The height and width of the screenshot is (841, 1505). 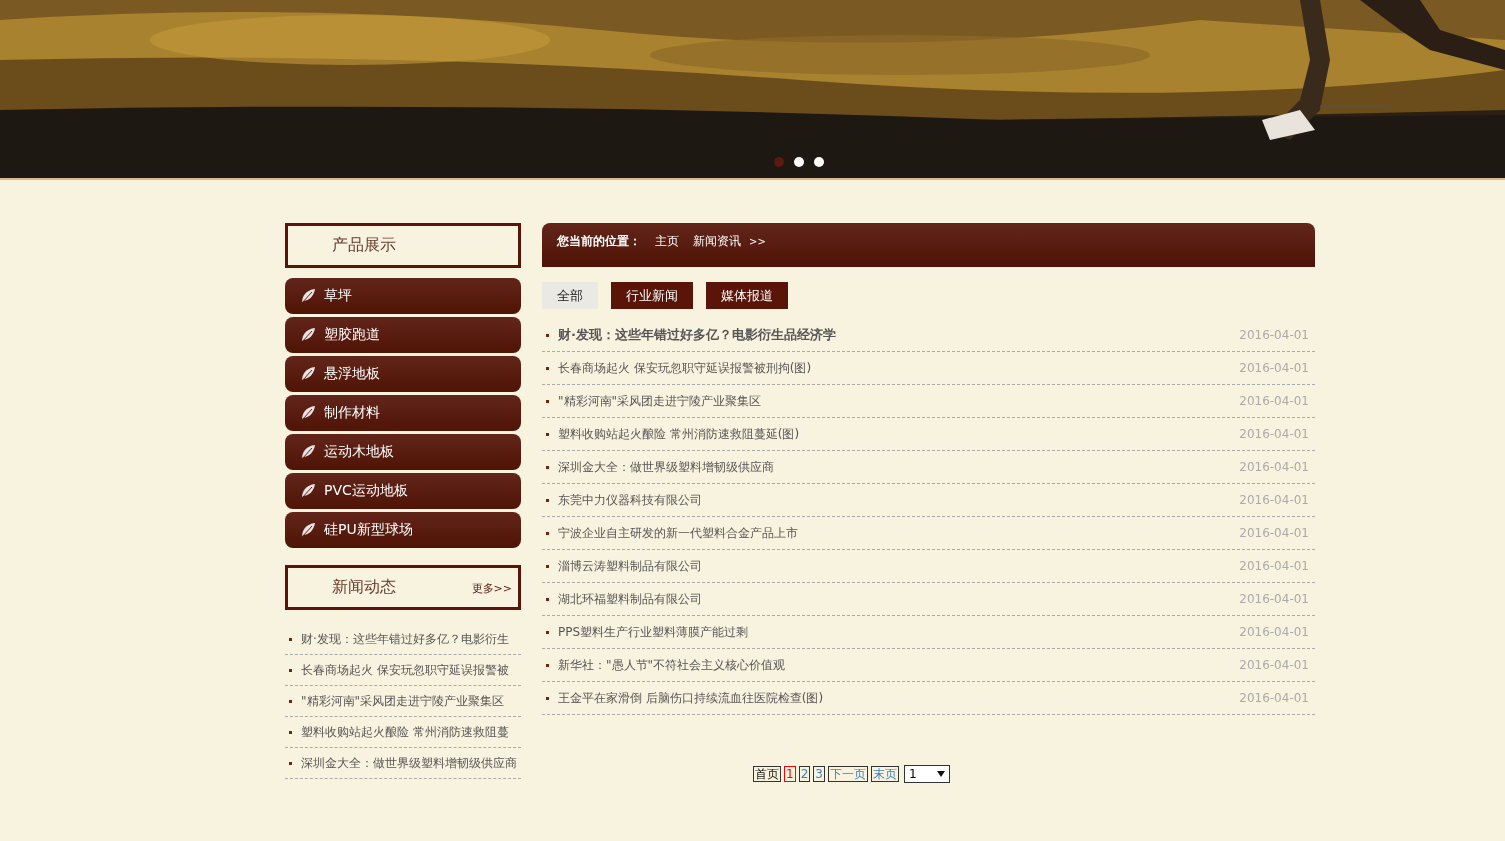 What do you see at coordinates (491, 588) in the screenshot?
I see `more-link: 更多>>` at bounding box center [491, 588].